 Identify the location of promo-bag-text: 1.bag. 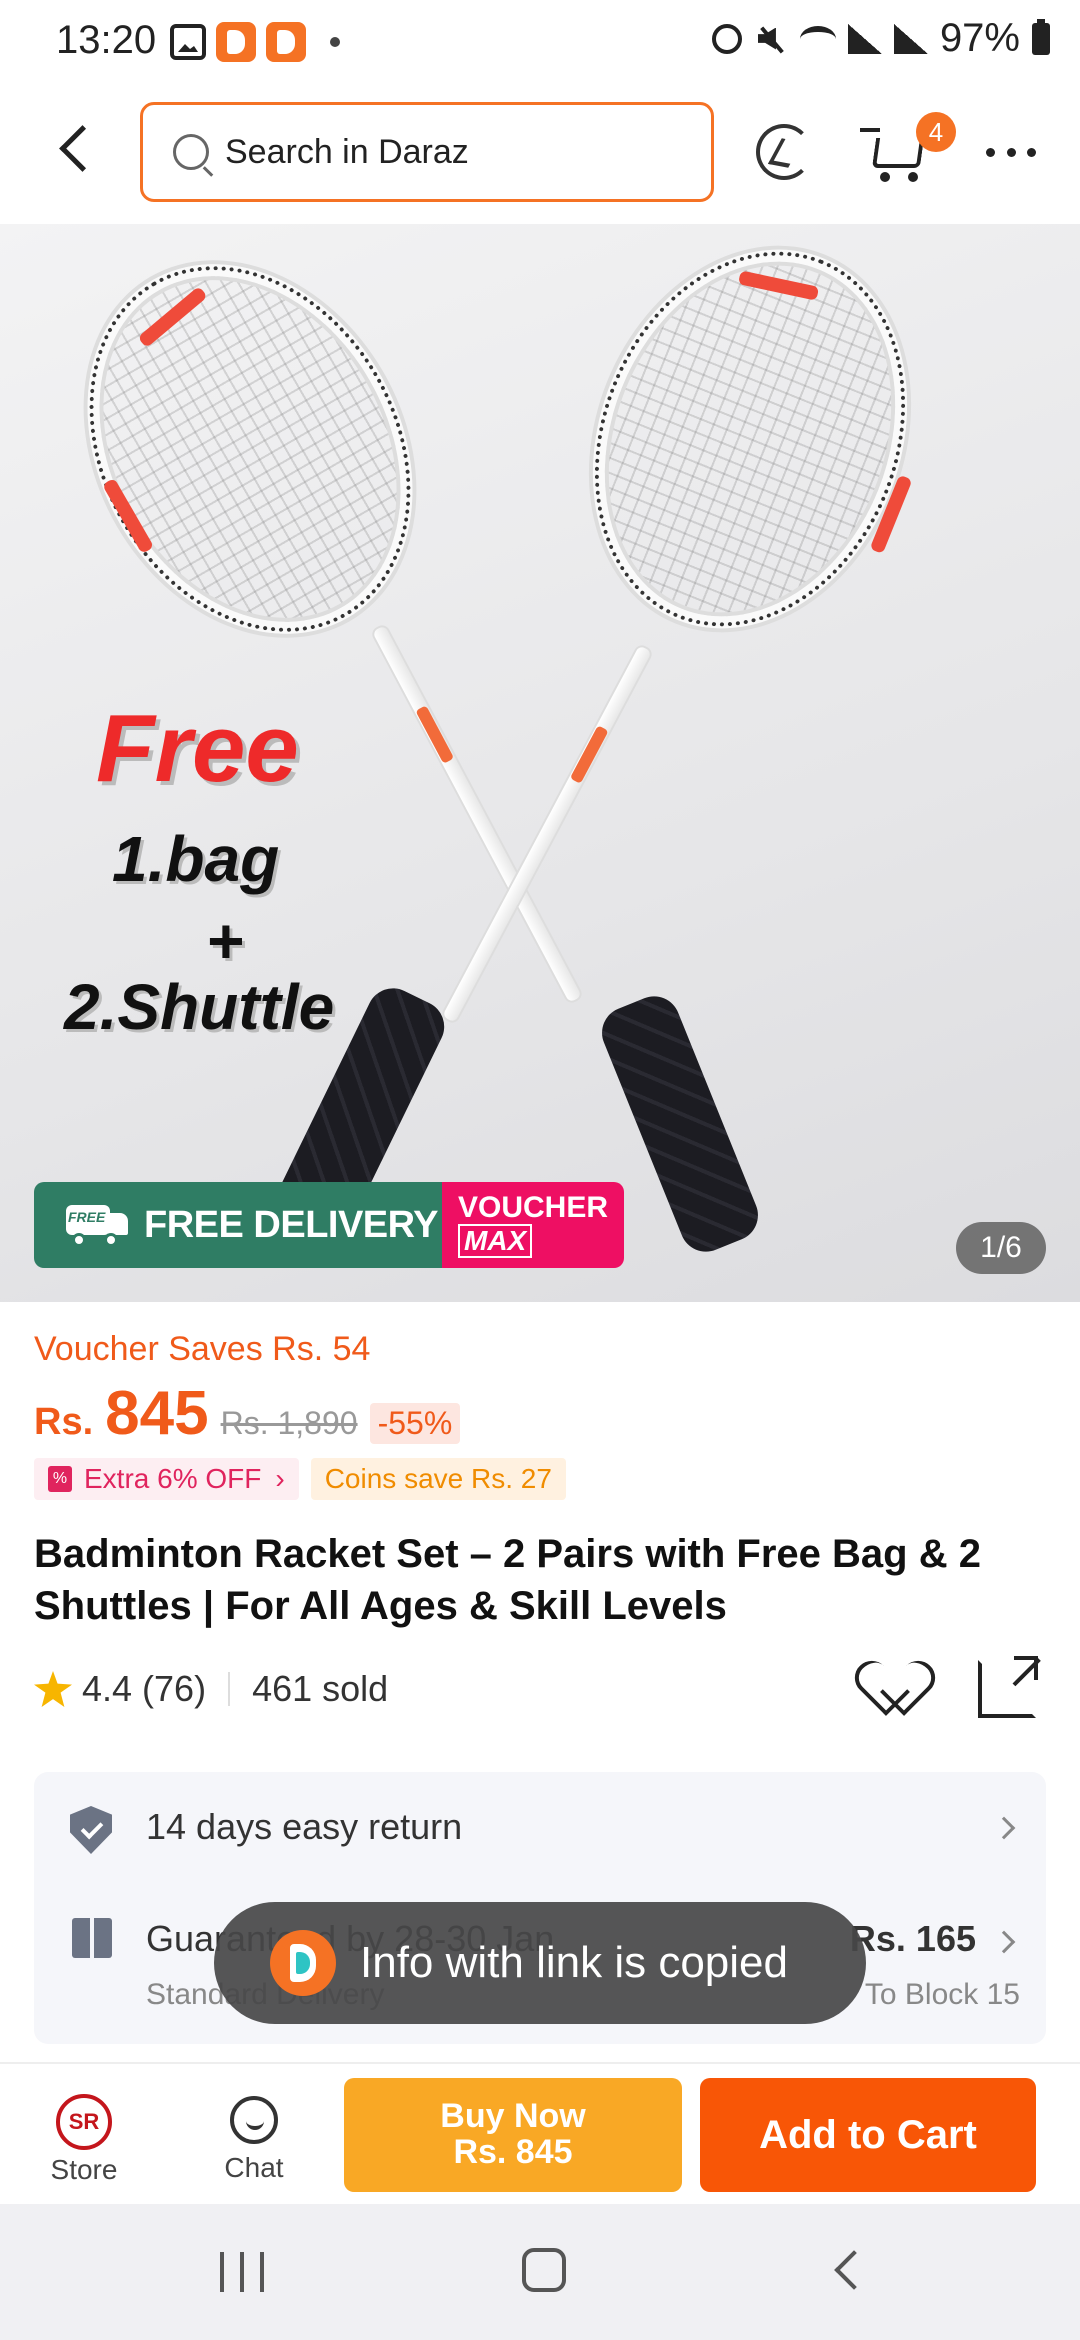
(196, 859).